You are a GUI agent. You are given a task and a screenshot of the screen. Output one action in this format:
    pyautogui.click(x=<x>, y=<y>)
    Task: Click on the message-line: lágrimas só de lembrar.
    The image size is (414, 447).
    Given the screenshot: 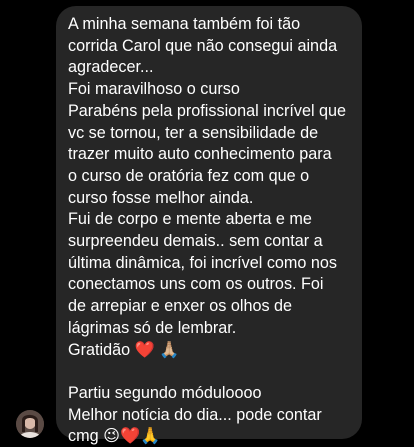 What is the action you would take?
    pyautogui.click(x=152, y=327)
    